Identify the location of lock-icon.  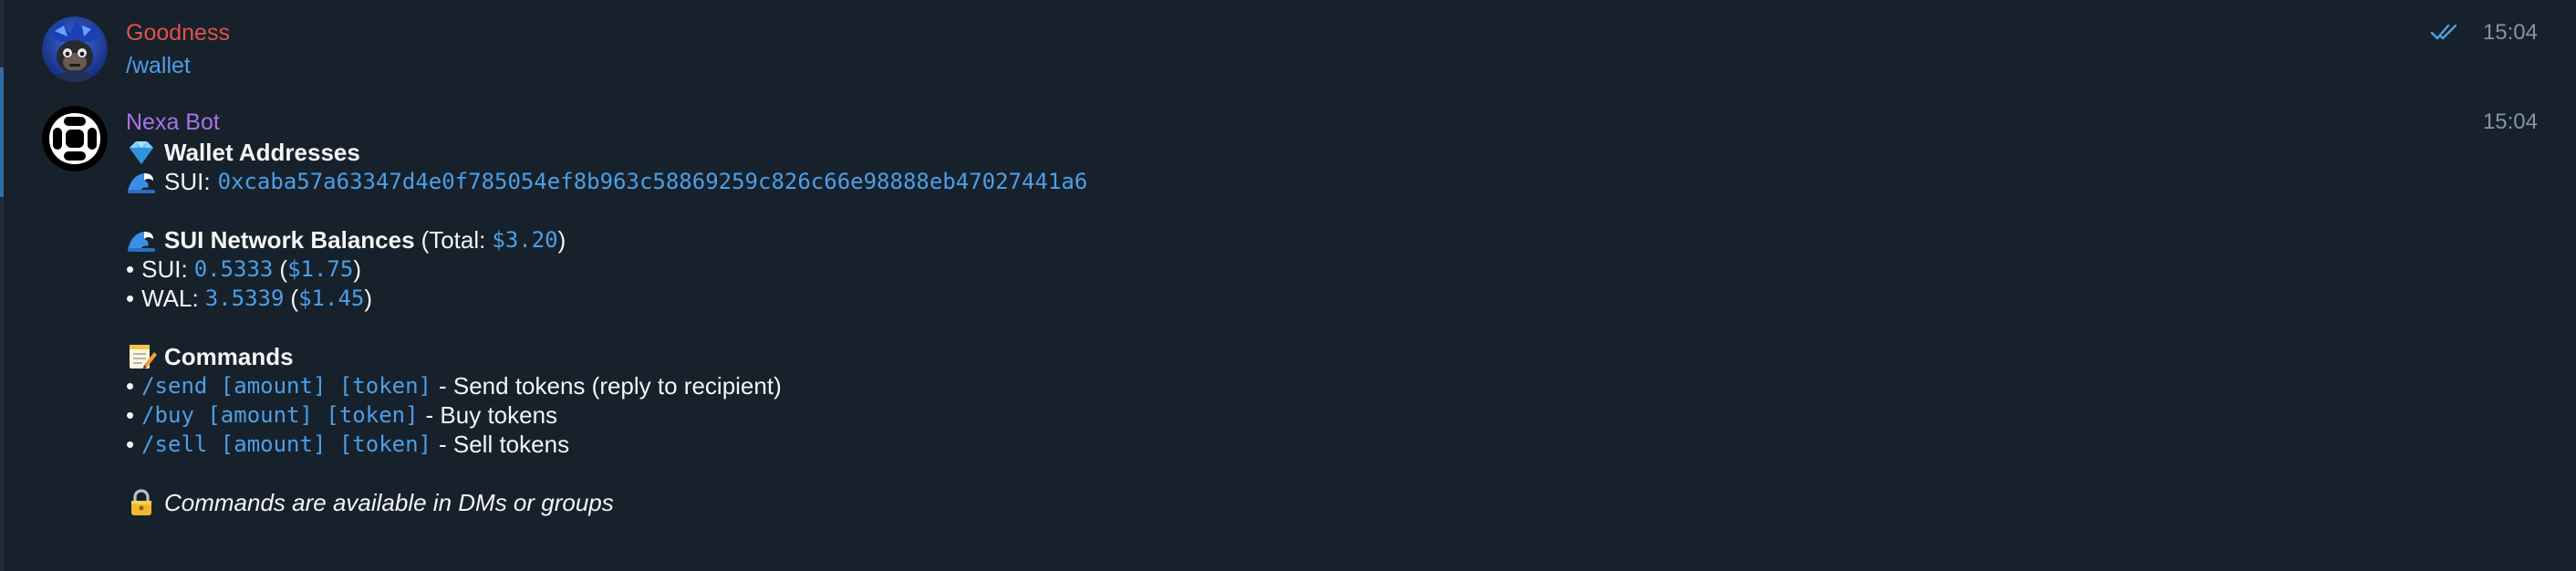
(141, 502).